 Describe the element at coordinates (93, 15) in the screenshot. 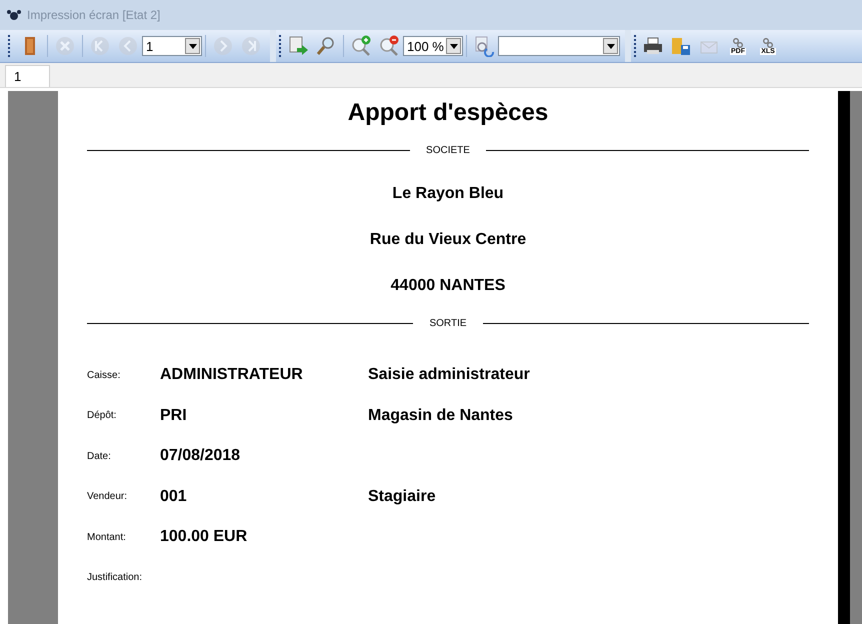

I see `window-title: Impression écran [Etat 2]` at that location.